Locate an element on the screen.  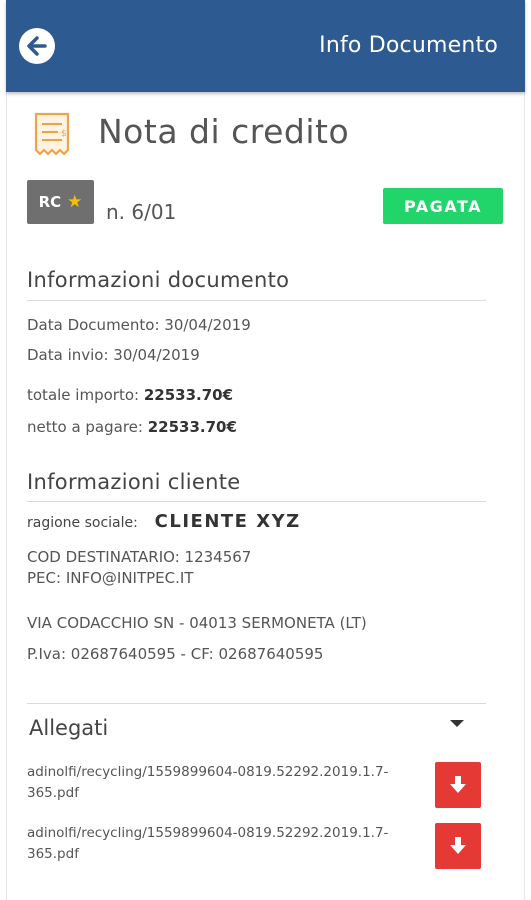
document-type-badge: RC ★ is located at coordinates (60, 202).